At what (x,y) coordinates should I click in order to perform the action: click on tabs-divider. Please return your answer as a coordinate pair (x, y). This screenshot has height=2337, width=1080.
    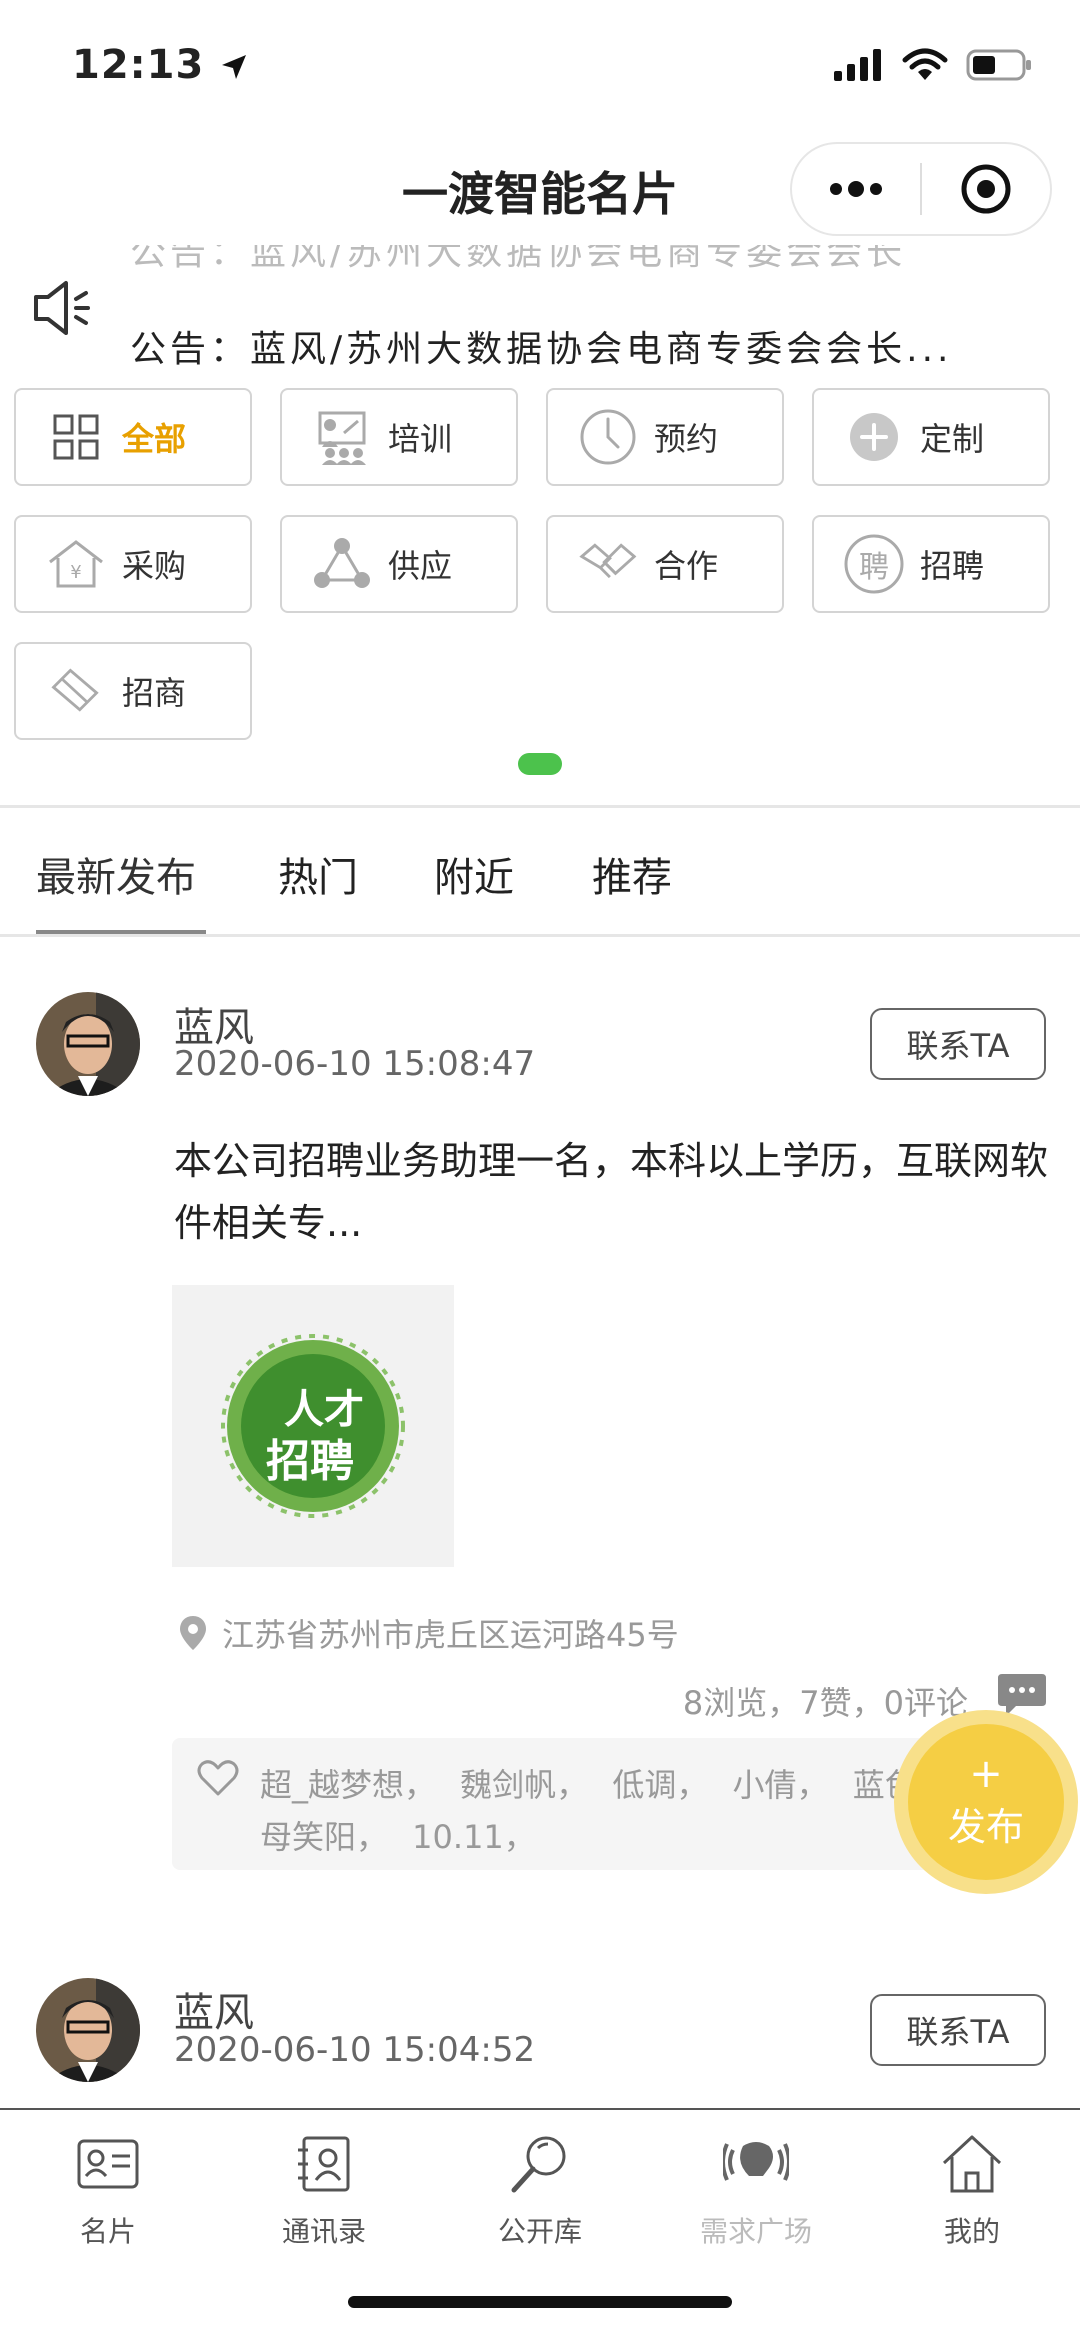
    Looking at the image, I should click on (540, 935).